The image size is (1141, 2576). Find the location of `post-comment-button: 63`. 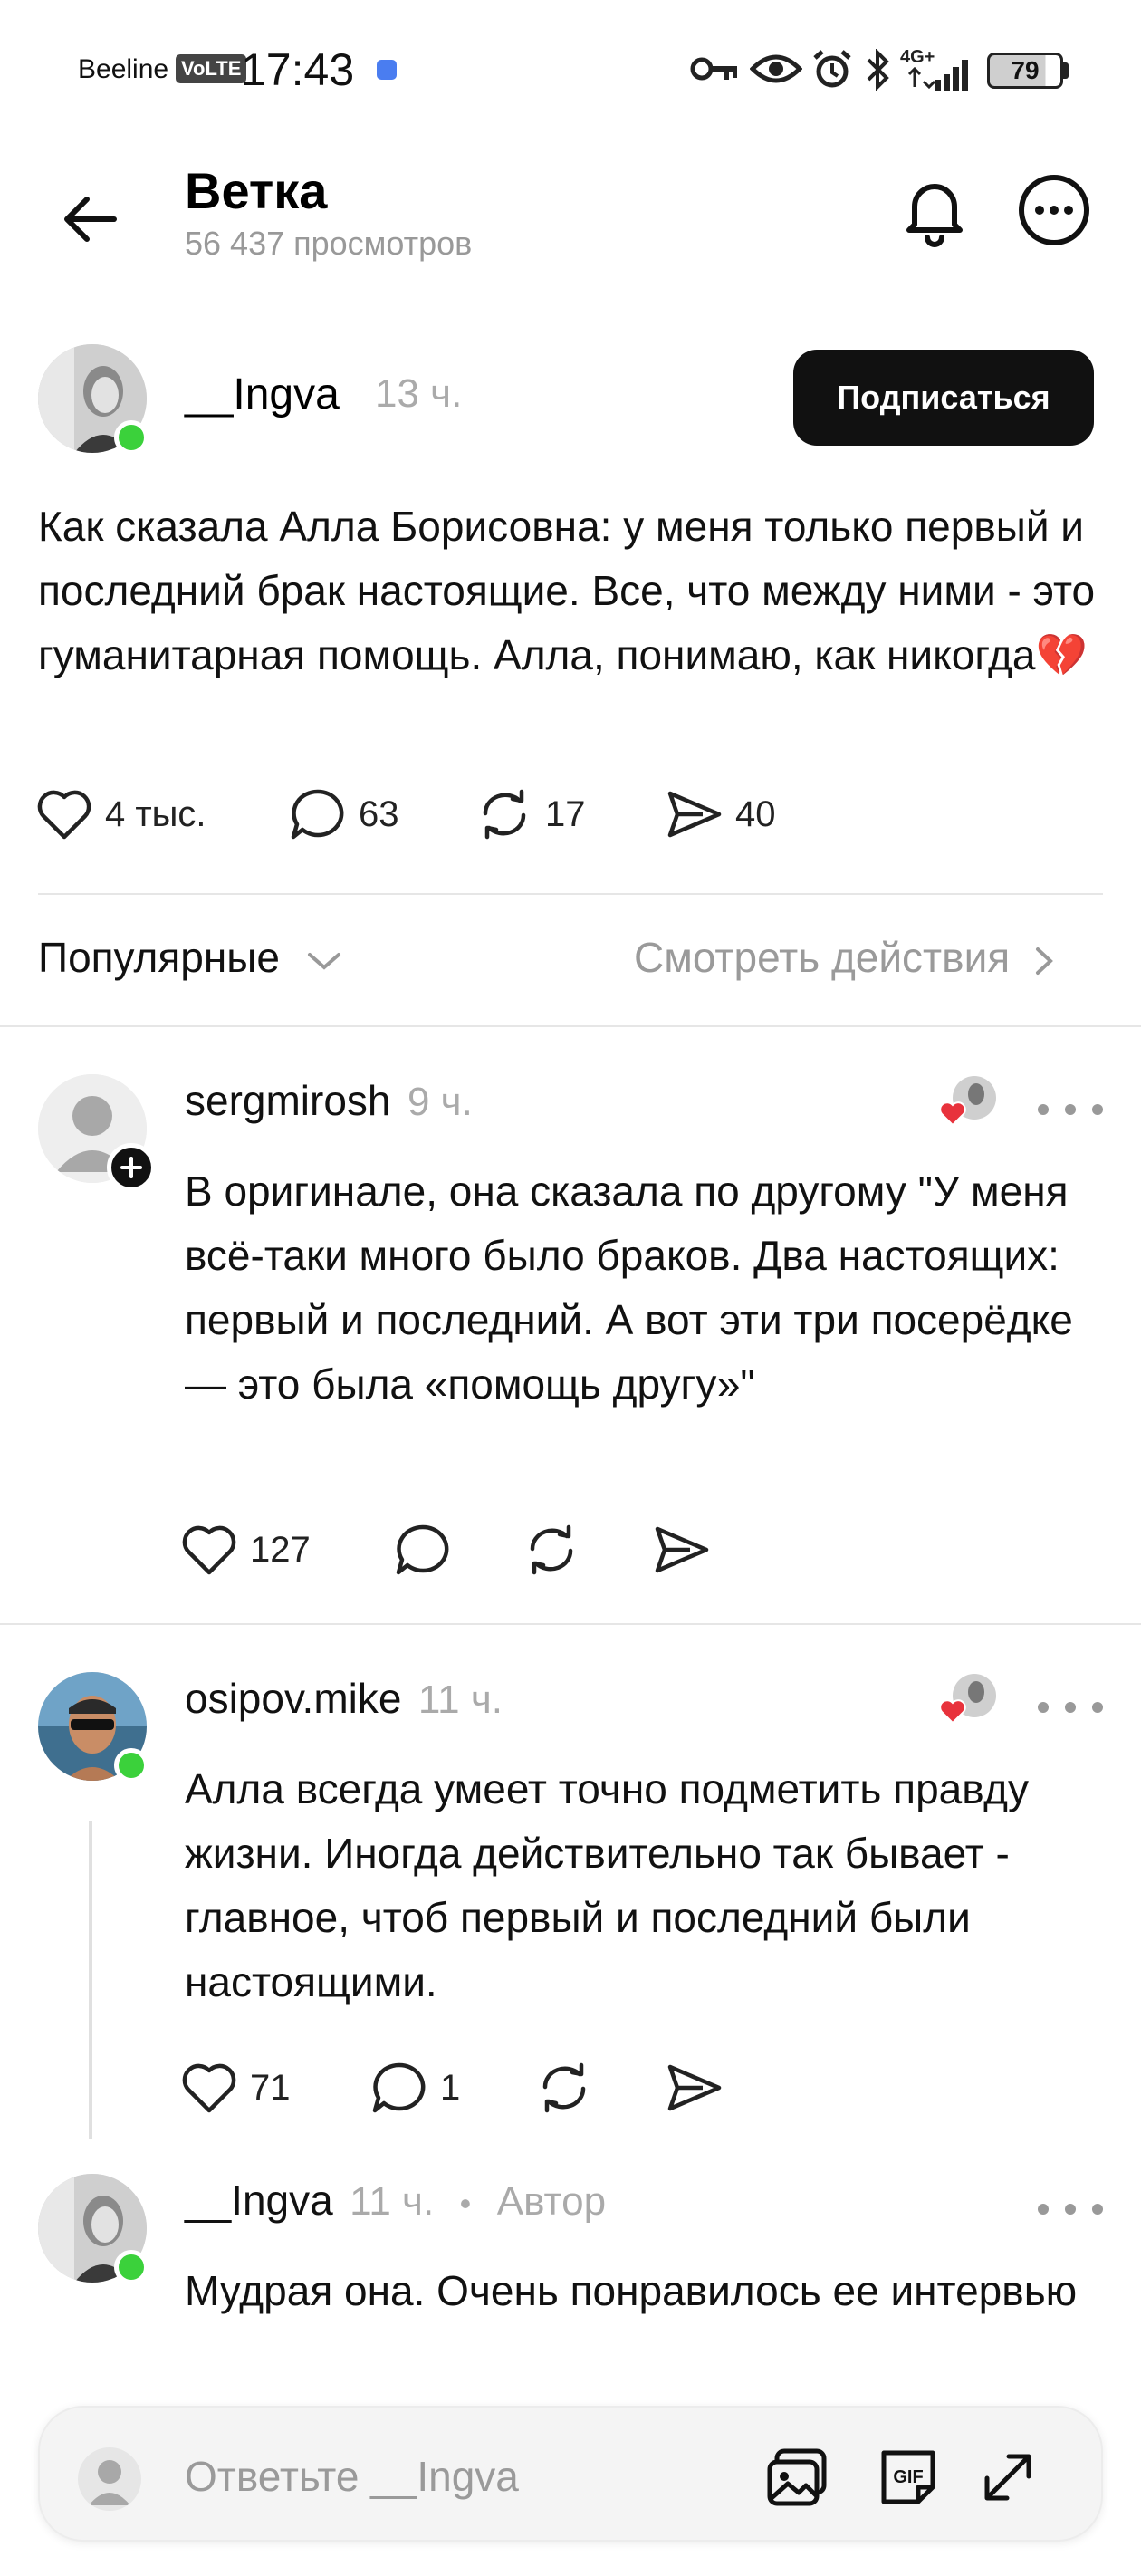

post-comment-button: 63 is located at coordinates (344, 814).